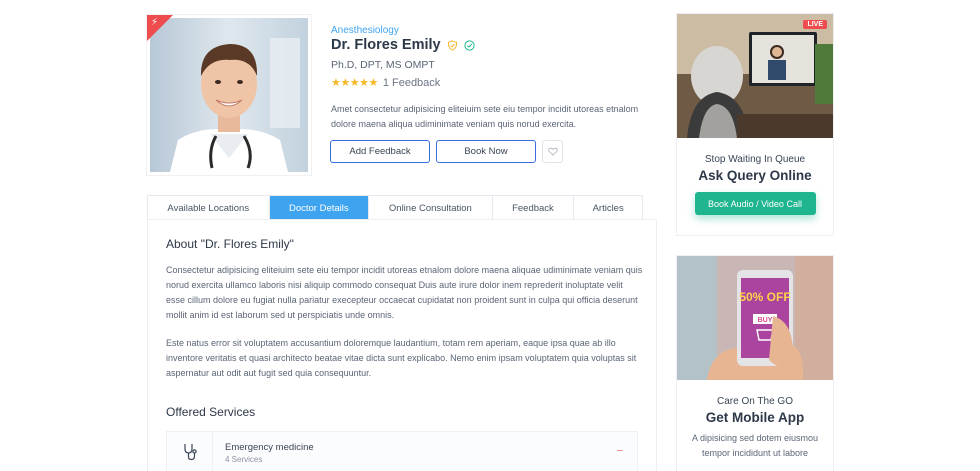 This screenshot has width=980, height=471. I want to click on promo-buy-text: BUY, so click(765, 320).